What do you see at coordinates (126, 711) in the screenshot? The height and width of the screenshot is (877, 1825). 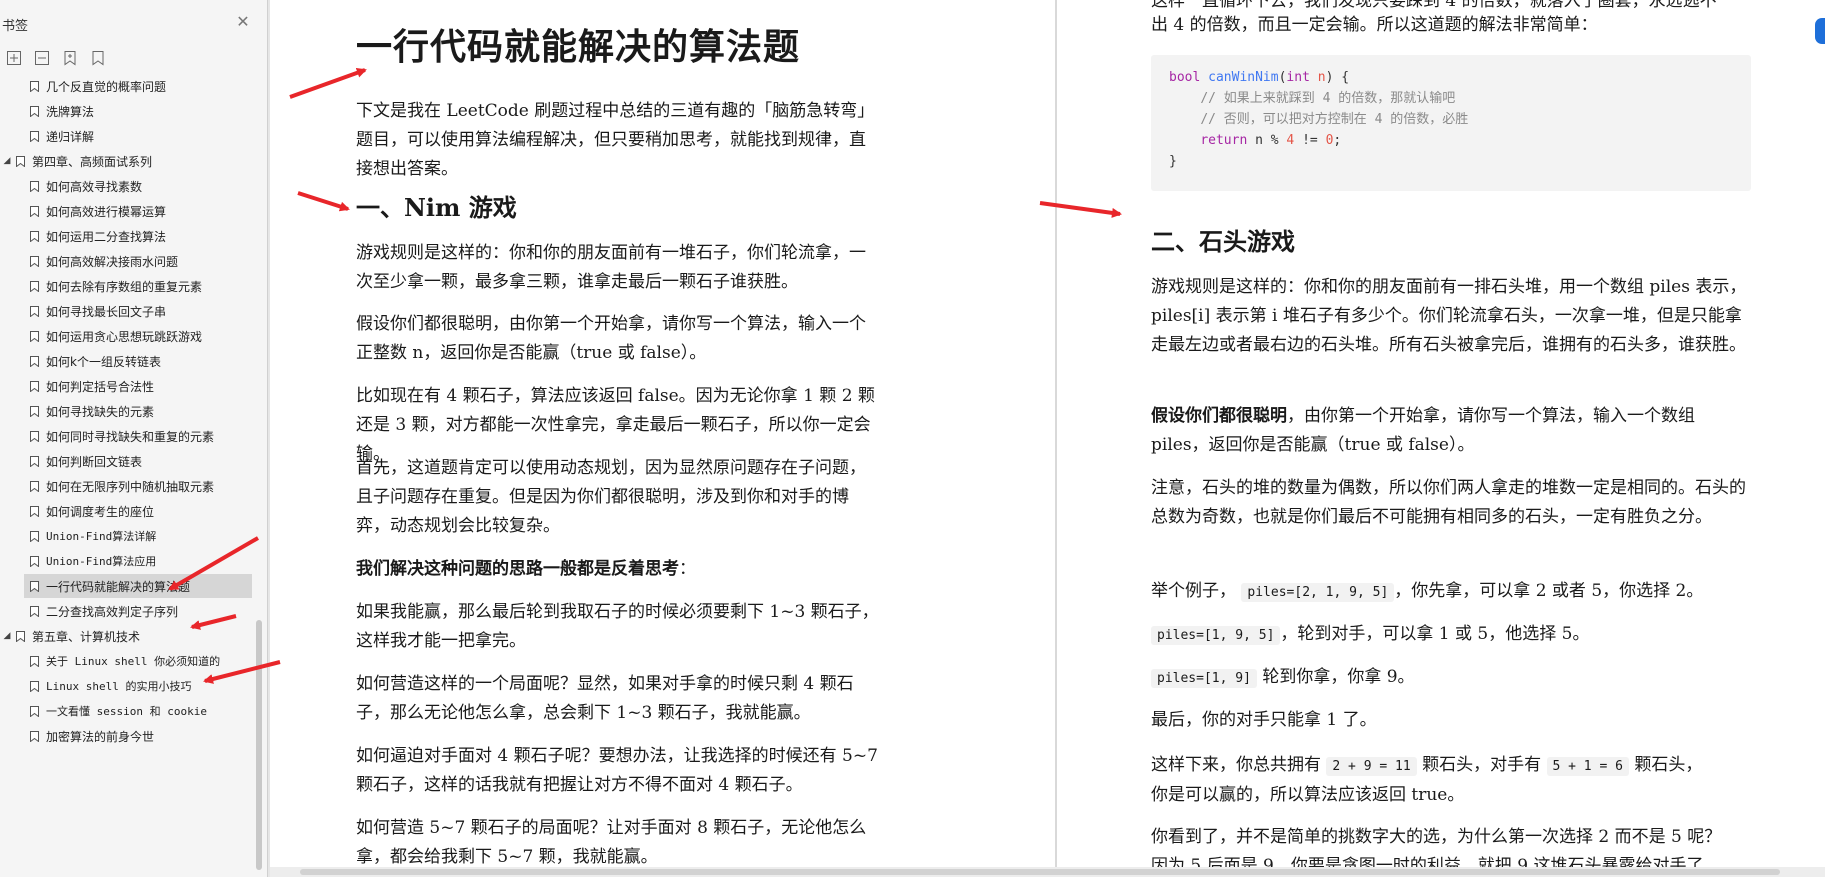 I see `bookmark-label: 一文看懂 session 和 cookie` at bounding box center [126, 711].